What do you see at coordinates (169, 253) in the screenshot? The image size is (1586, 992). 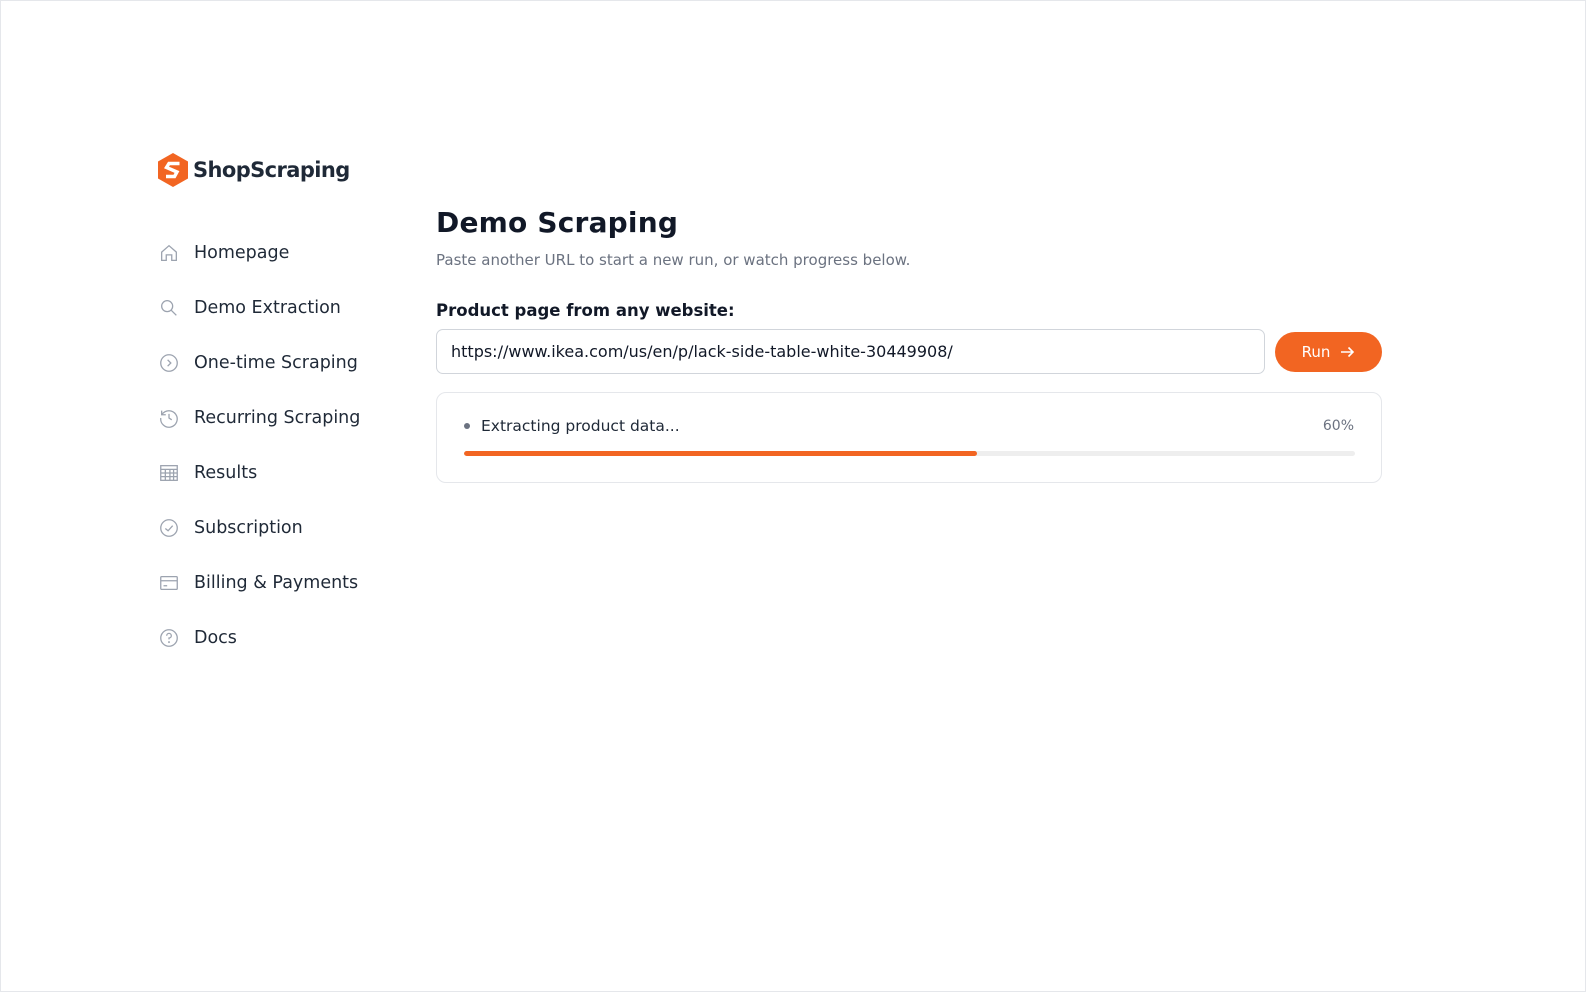 I see `home-icon` at bounding box center [169, 253].